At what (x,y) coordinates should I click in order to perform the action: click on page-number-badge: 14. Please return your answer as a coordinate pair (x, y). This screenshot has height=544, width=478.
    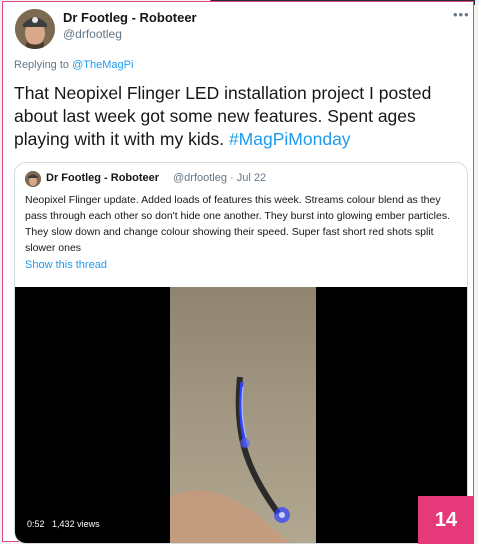
    Looking at the image, I should click on (446, 520).